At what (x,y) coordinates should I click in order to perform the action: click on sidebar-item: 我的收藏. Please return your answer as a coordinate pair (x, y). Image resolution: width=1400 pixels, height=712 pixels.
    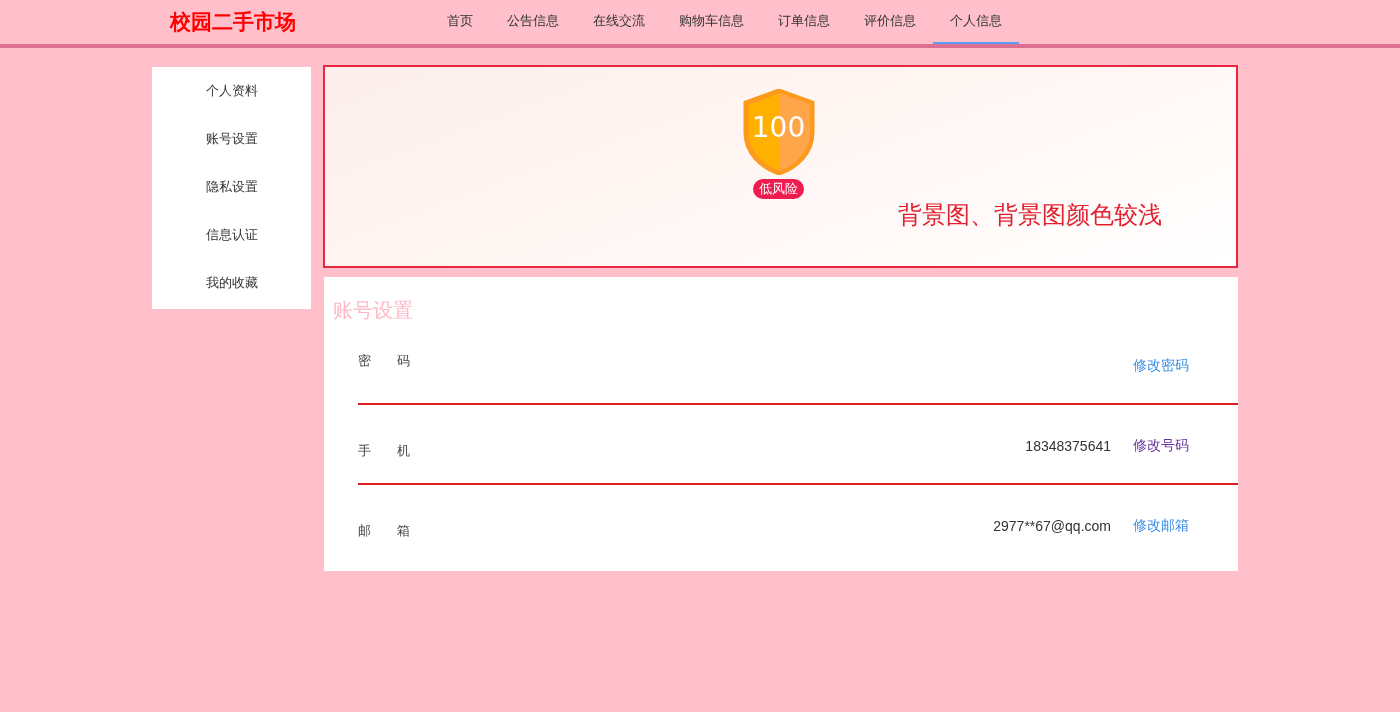
    Looking at the image, I should click on (231, 283).